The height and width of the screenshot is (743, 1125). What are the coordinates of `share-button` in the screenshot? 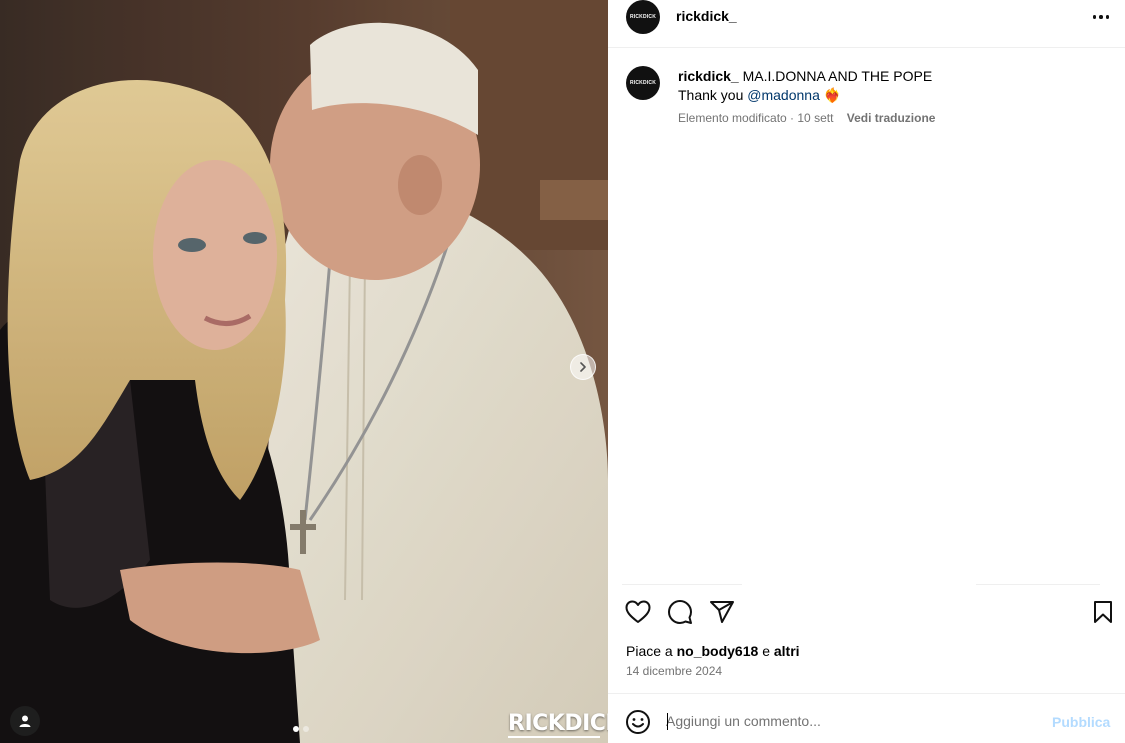 It's located at (722, 612).